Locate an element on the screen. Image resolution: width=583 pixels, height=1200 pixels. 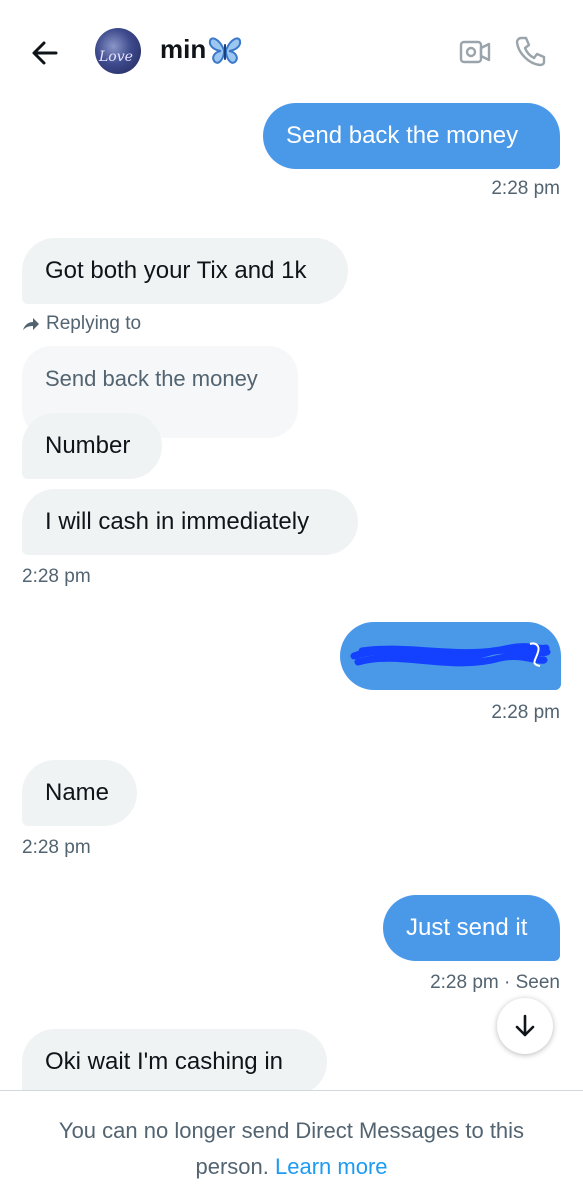
message-bubble-sent: Send back the money is located at coordinates (411, 136).